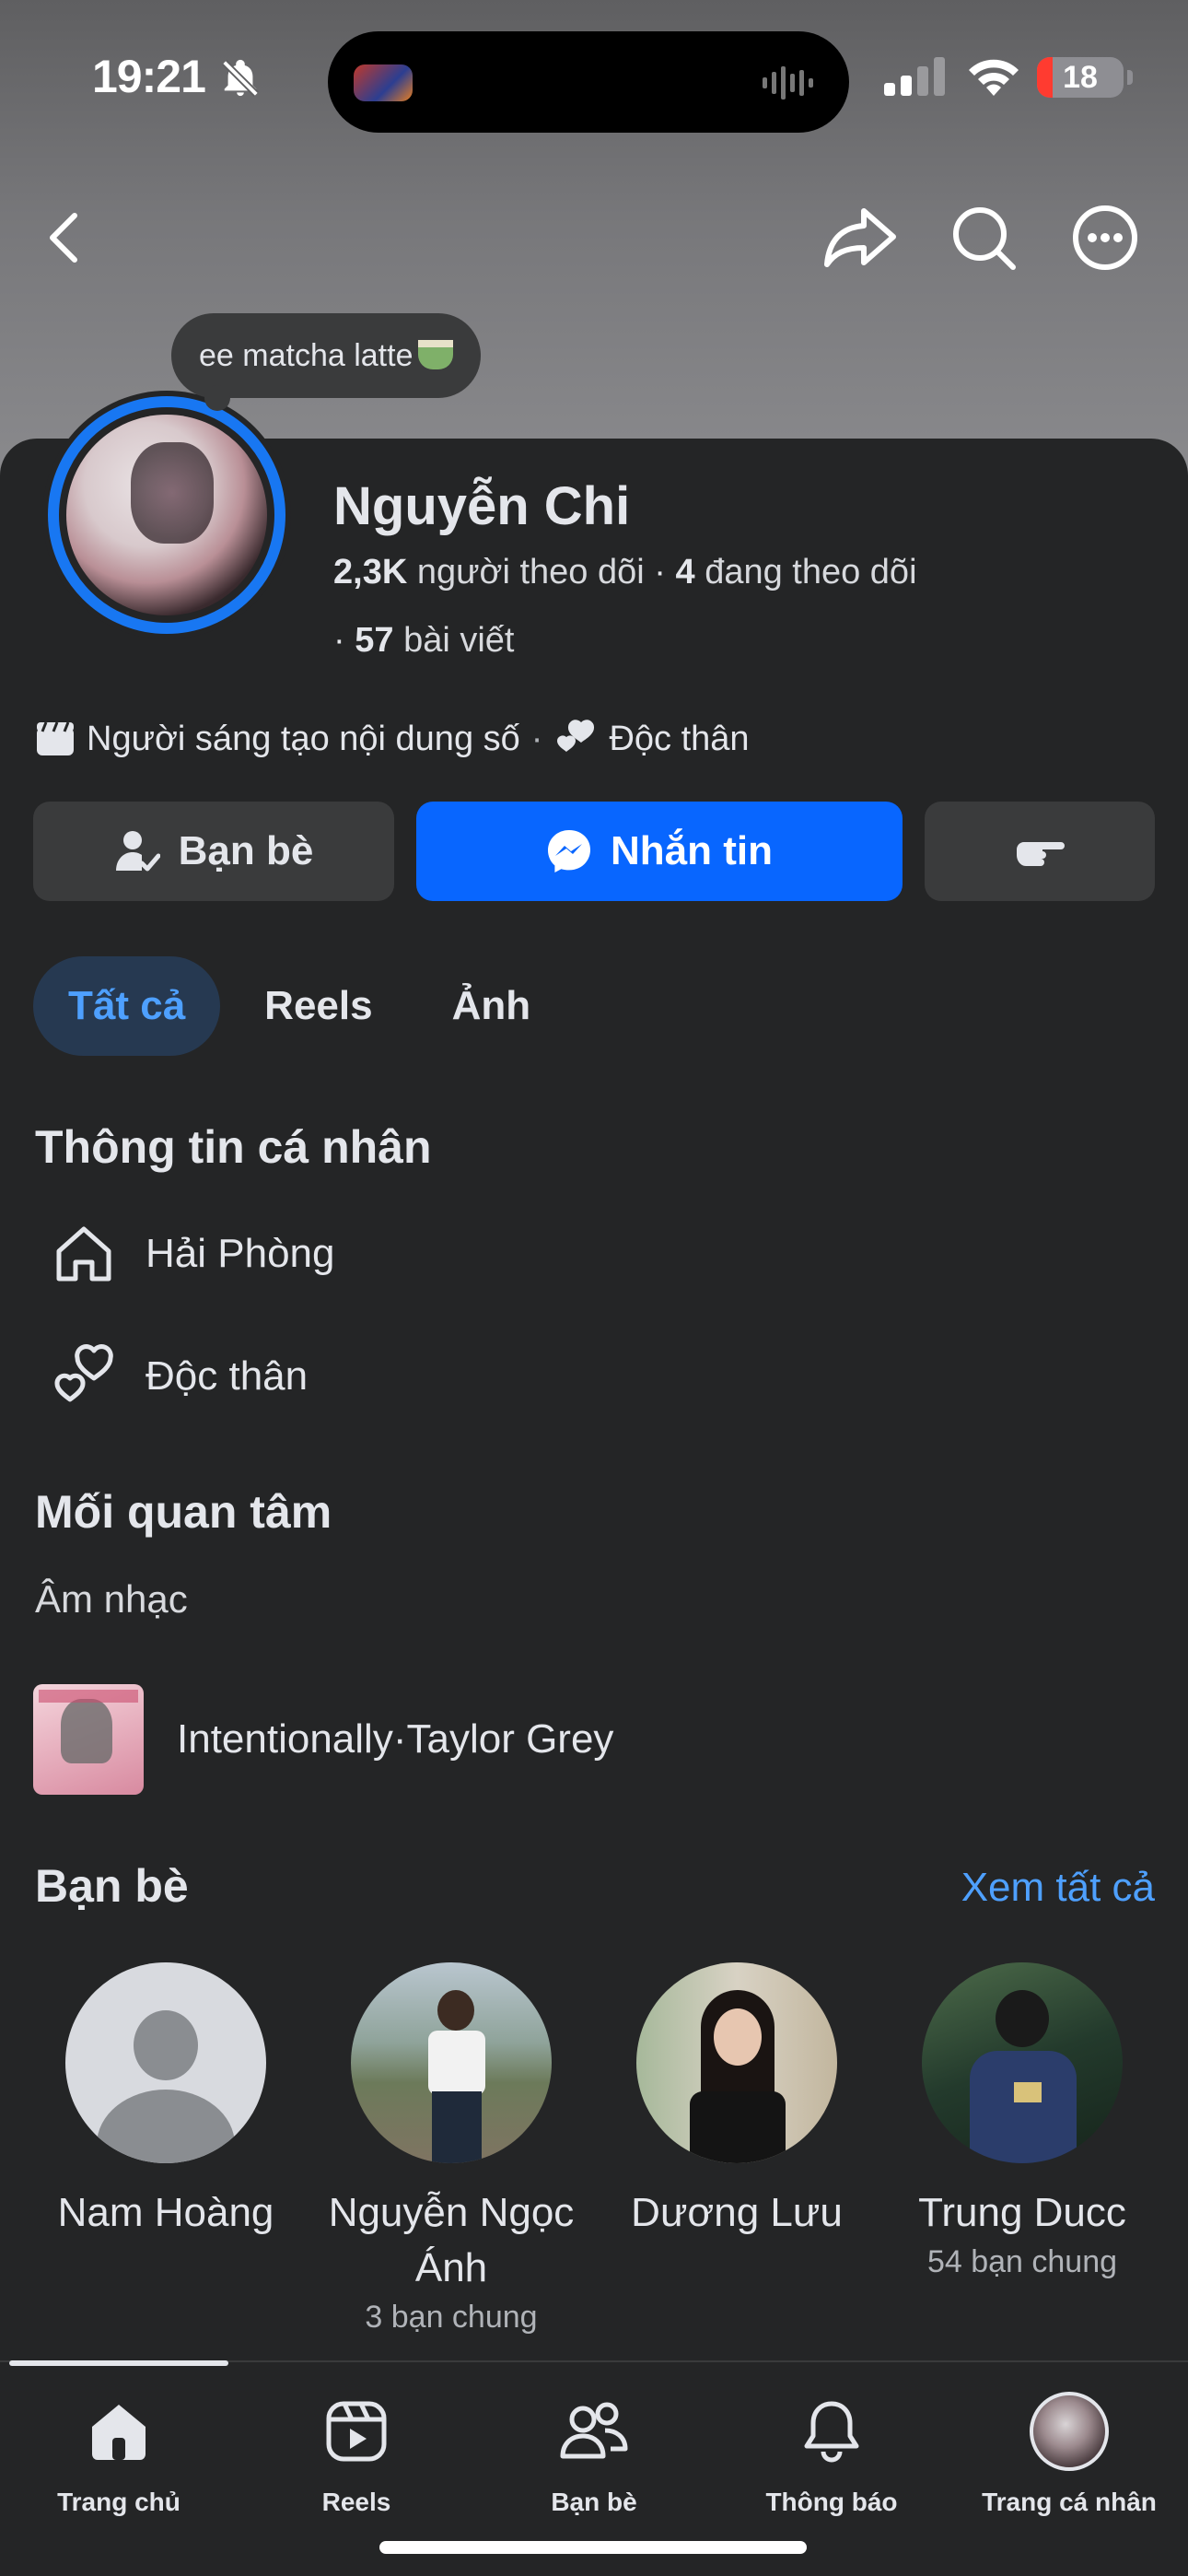  I want to click on matcha-cup-icon, so click(436, 354).